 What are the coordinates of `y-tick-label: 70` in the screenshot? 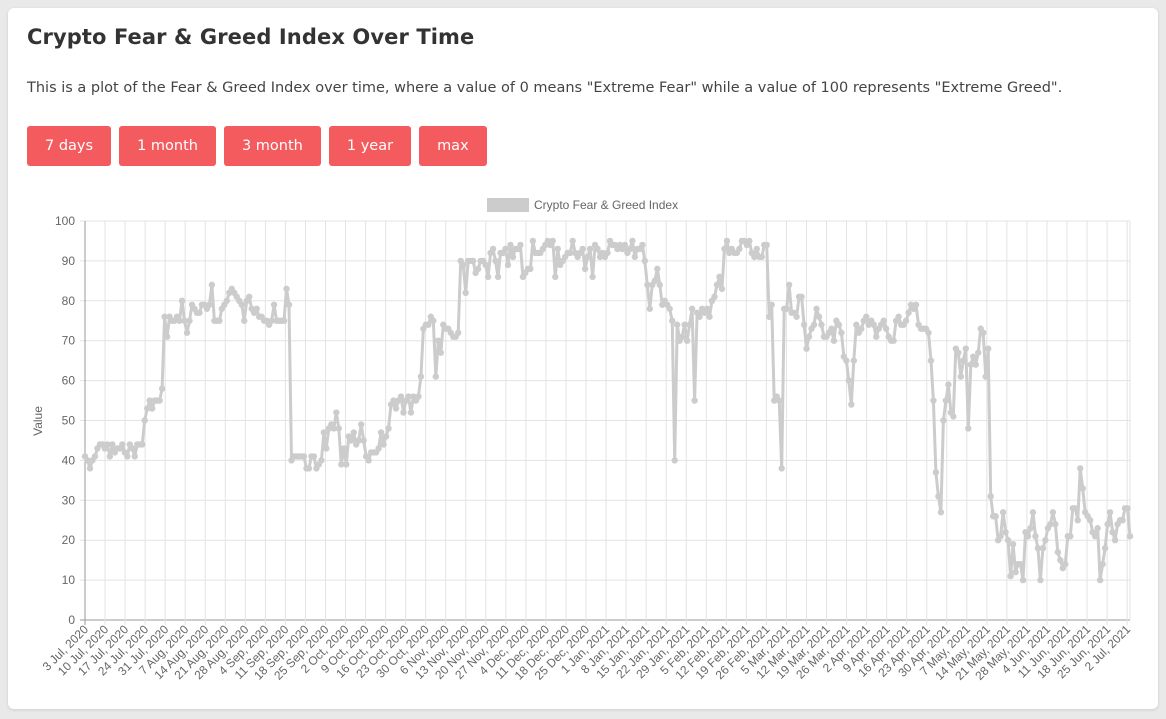 It's located at (69, 341).